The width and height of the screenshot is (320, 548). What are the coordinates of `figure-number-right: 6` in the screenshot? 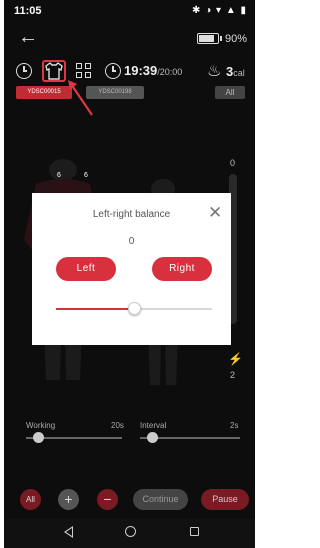 It's located at (86, 175).